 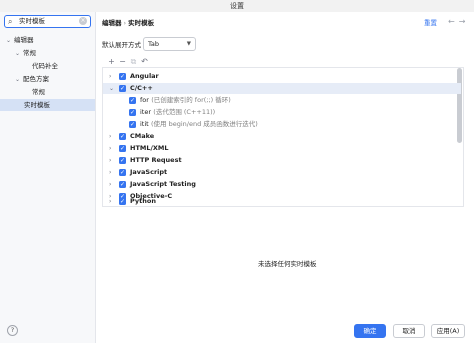 What do you see at coordinates (146, 112) in the screenshot?
I see `template-abbreviation: iter` at bounding box center [146, 112].